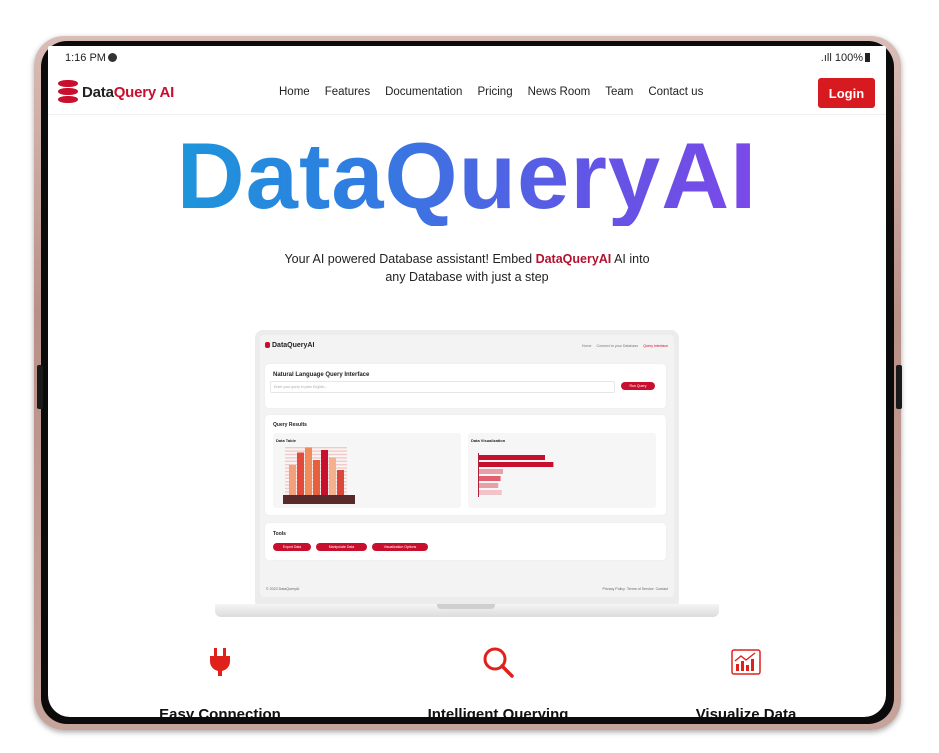 This screenshot has width=939, height=753. Describe the element at coordinates (423, 92) in the screenshot. I see `nav-link-documentation: Documentation` at that location.